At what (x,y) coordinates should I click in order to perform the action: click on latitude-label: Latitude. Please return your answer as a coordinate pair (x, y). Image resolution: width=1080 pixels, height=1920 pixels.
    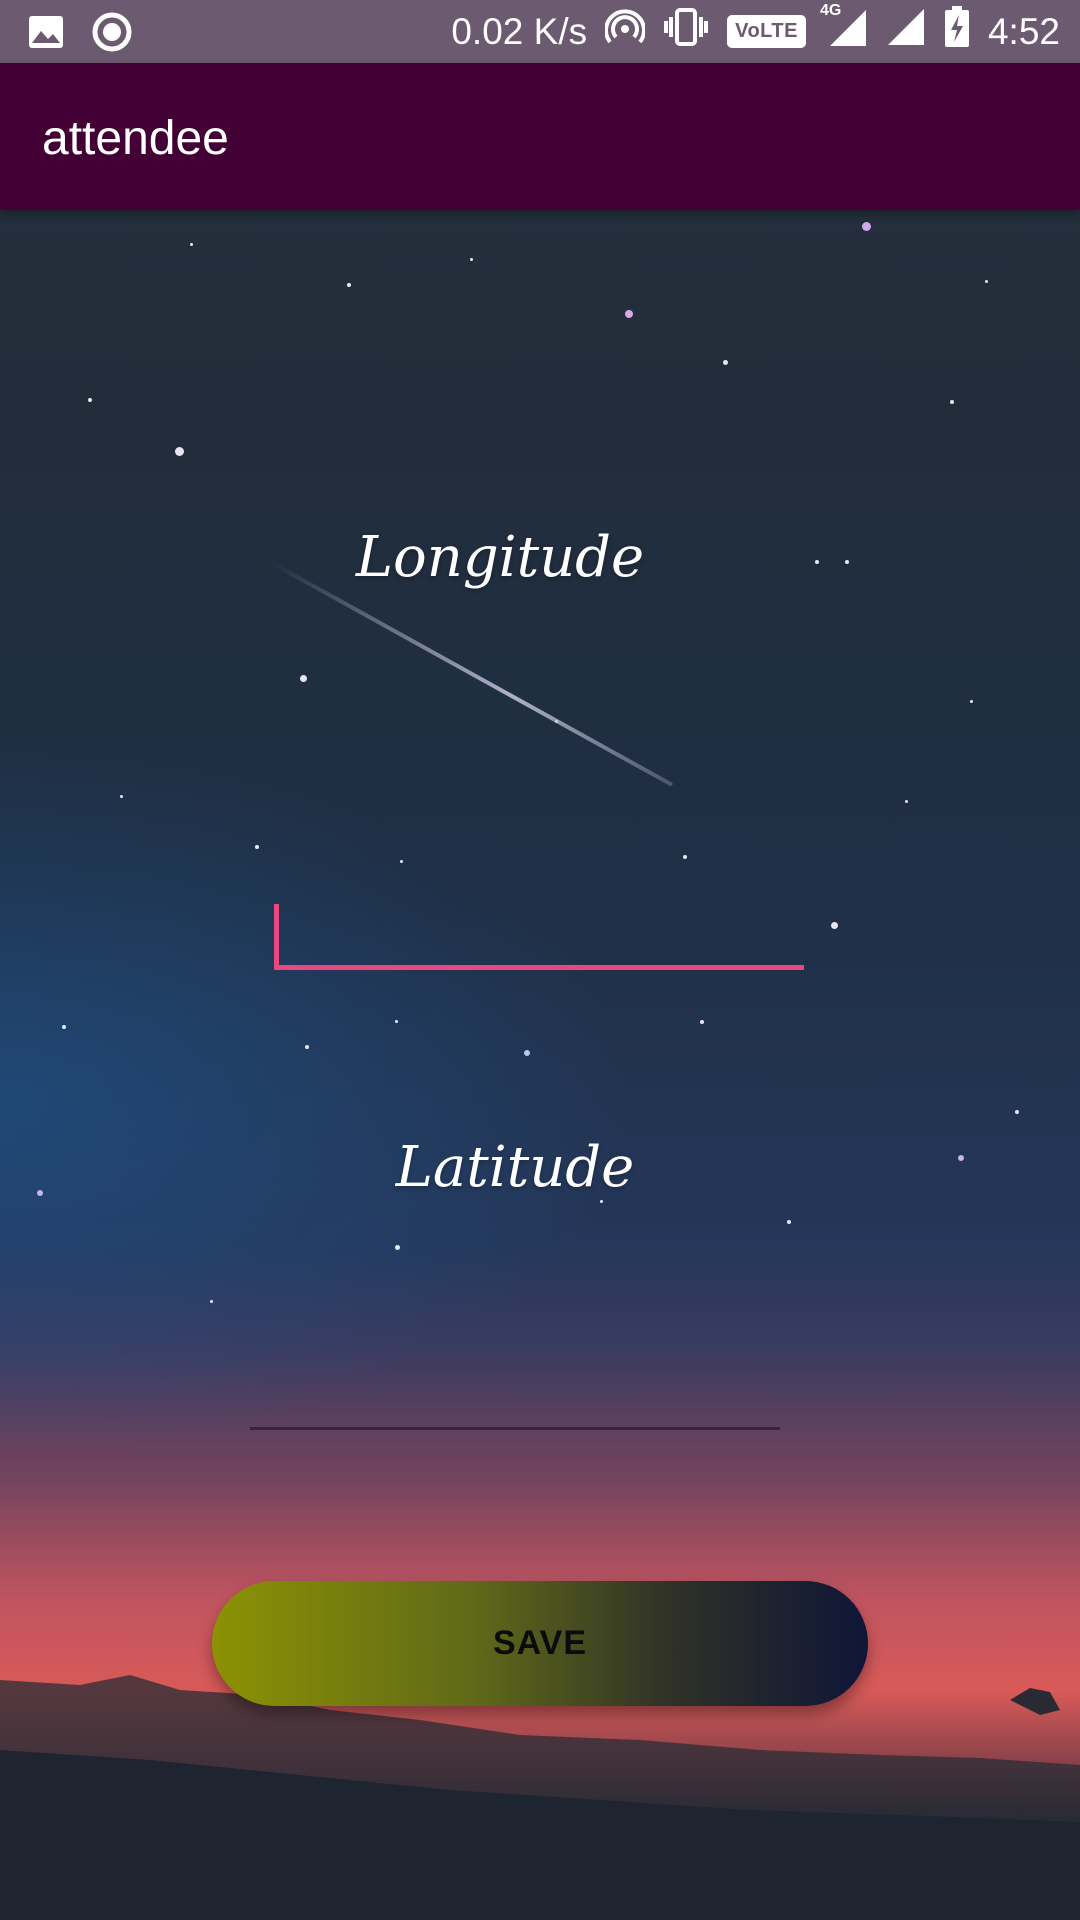
    Looking at the image, I should click on (515, 1167).